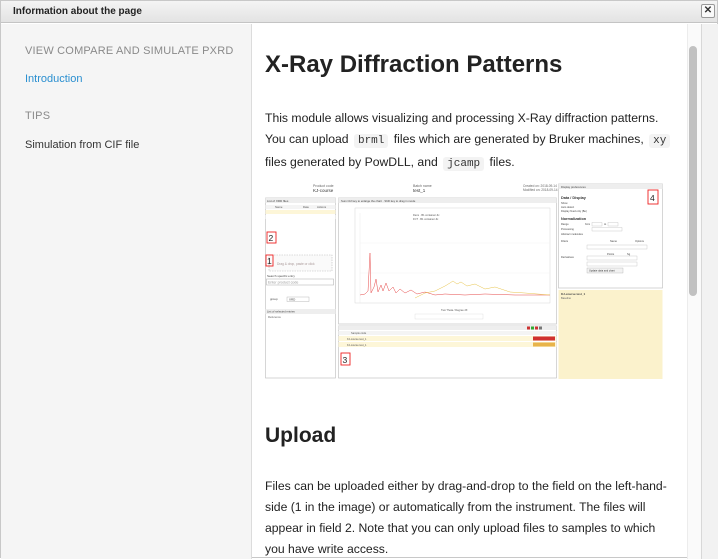 Image resolution: width=718 pixels, height=559 pixels. I want to click on fig-search-placeholder: Enter product code, so click(283, 283).